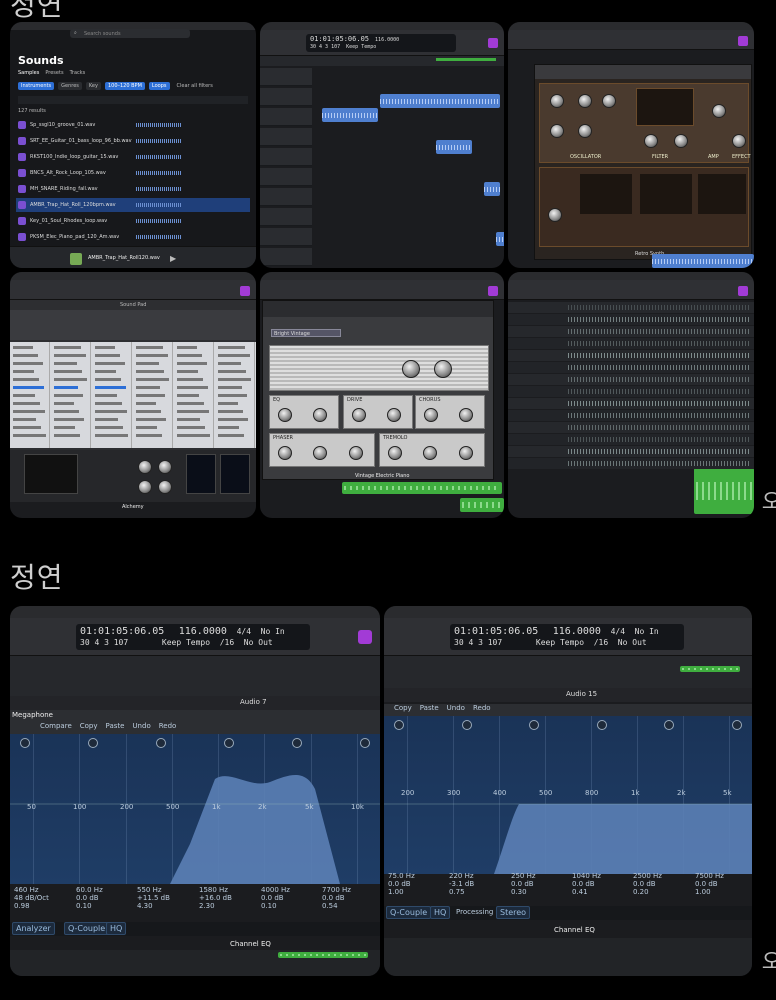  I want to click on shape-knob, so click(557, 101).